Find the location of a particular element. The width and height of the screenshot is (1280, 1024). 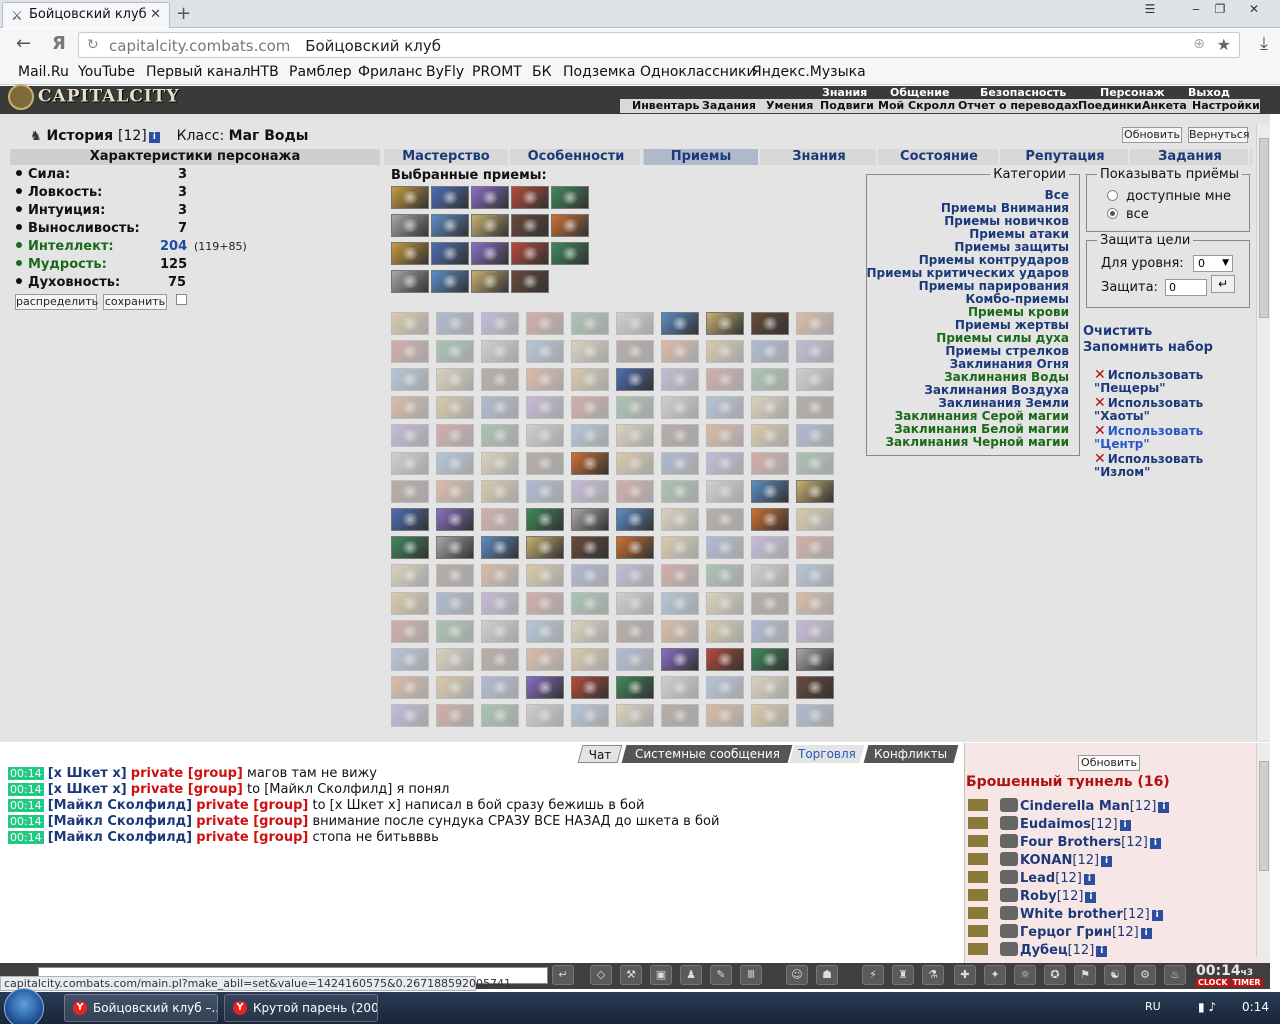

bookmark-byfly: ByFly is located at coordinates (445, 72).